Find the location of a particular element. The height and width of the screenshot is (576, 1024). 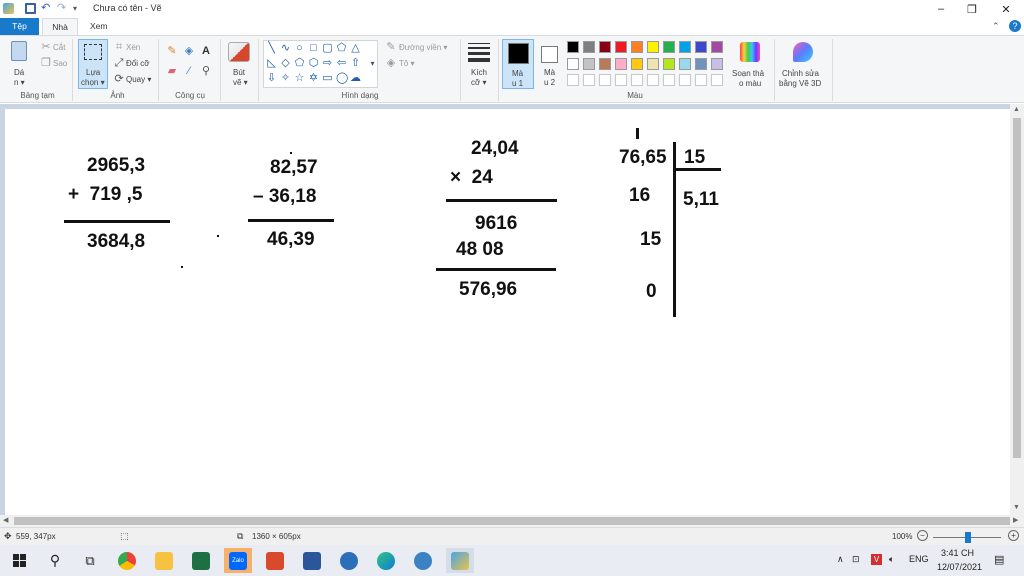

zoom-slider-thumb is located at coordinates (968, 537).